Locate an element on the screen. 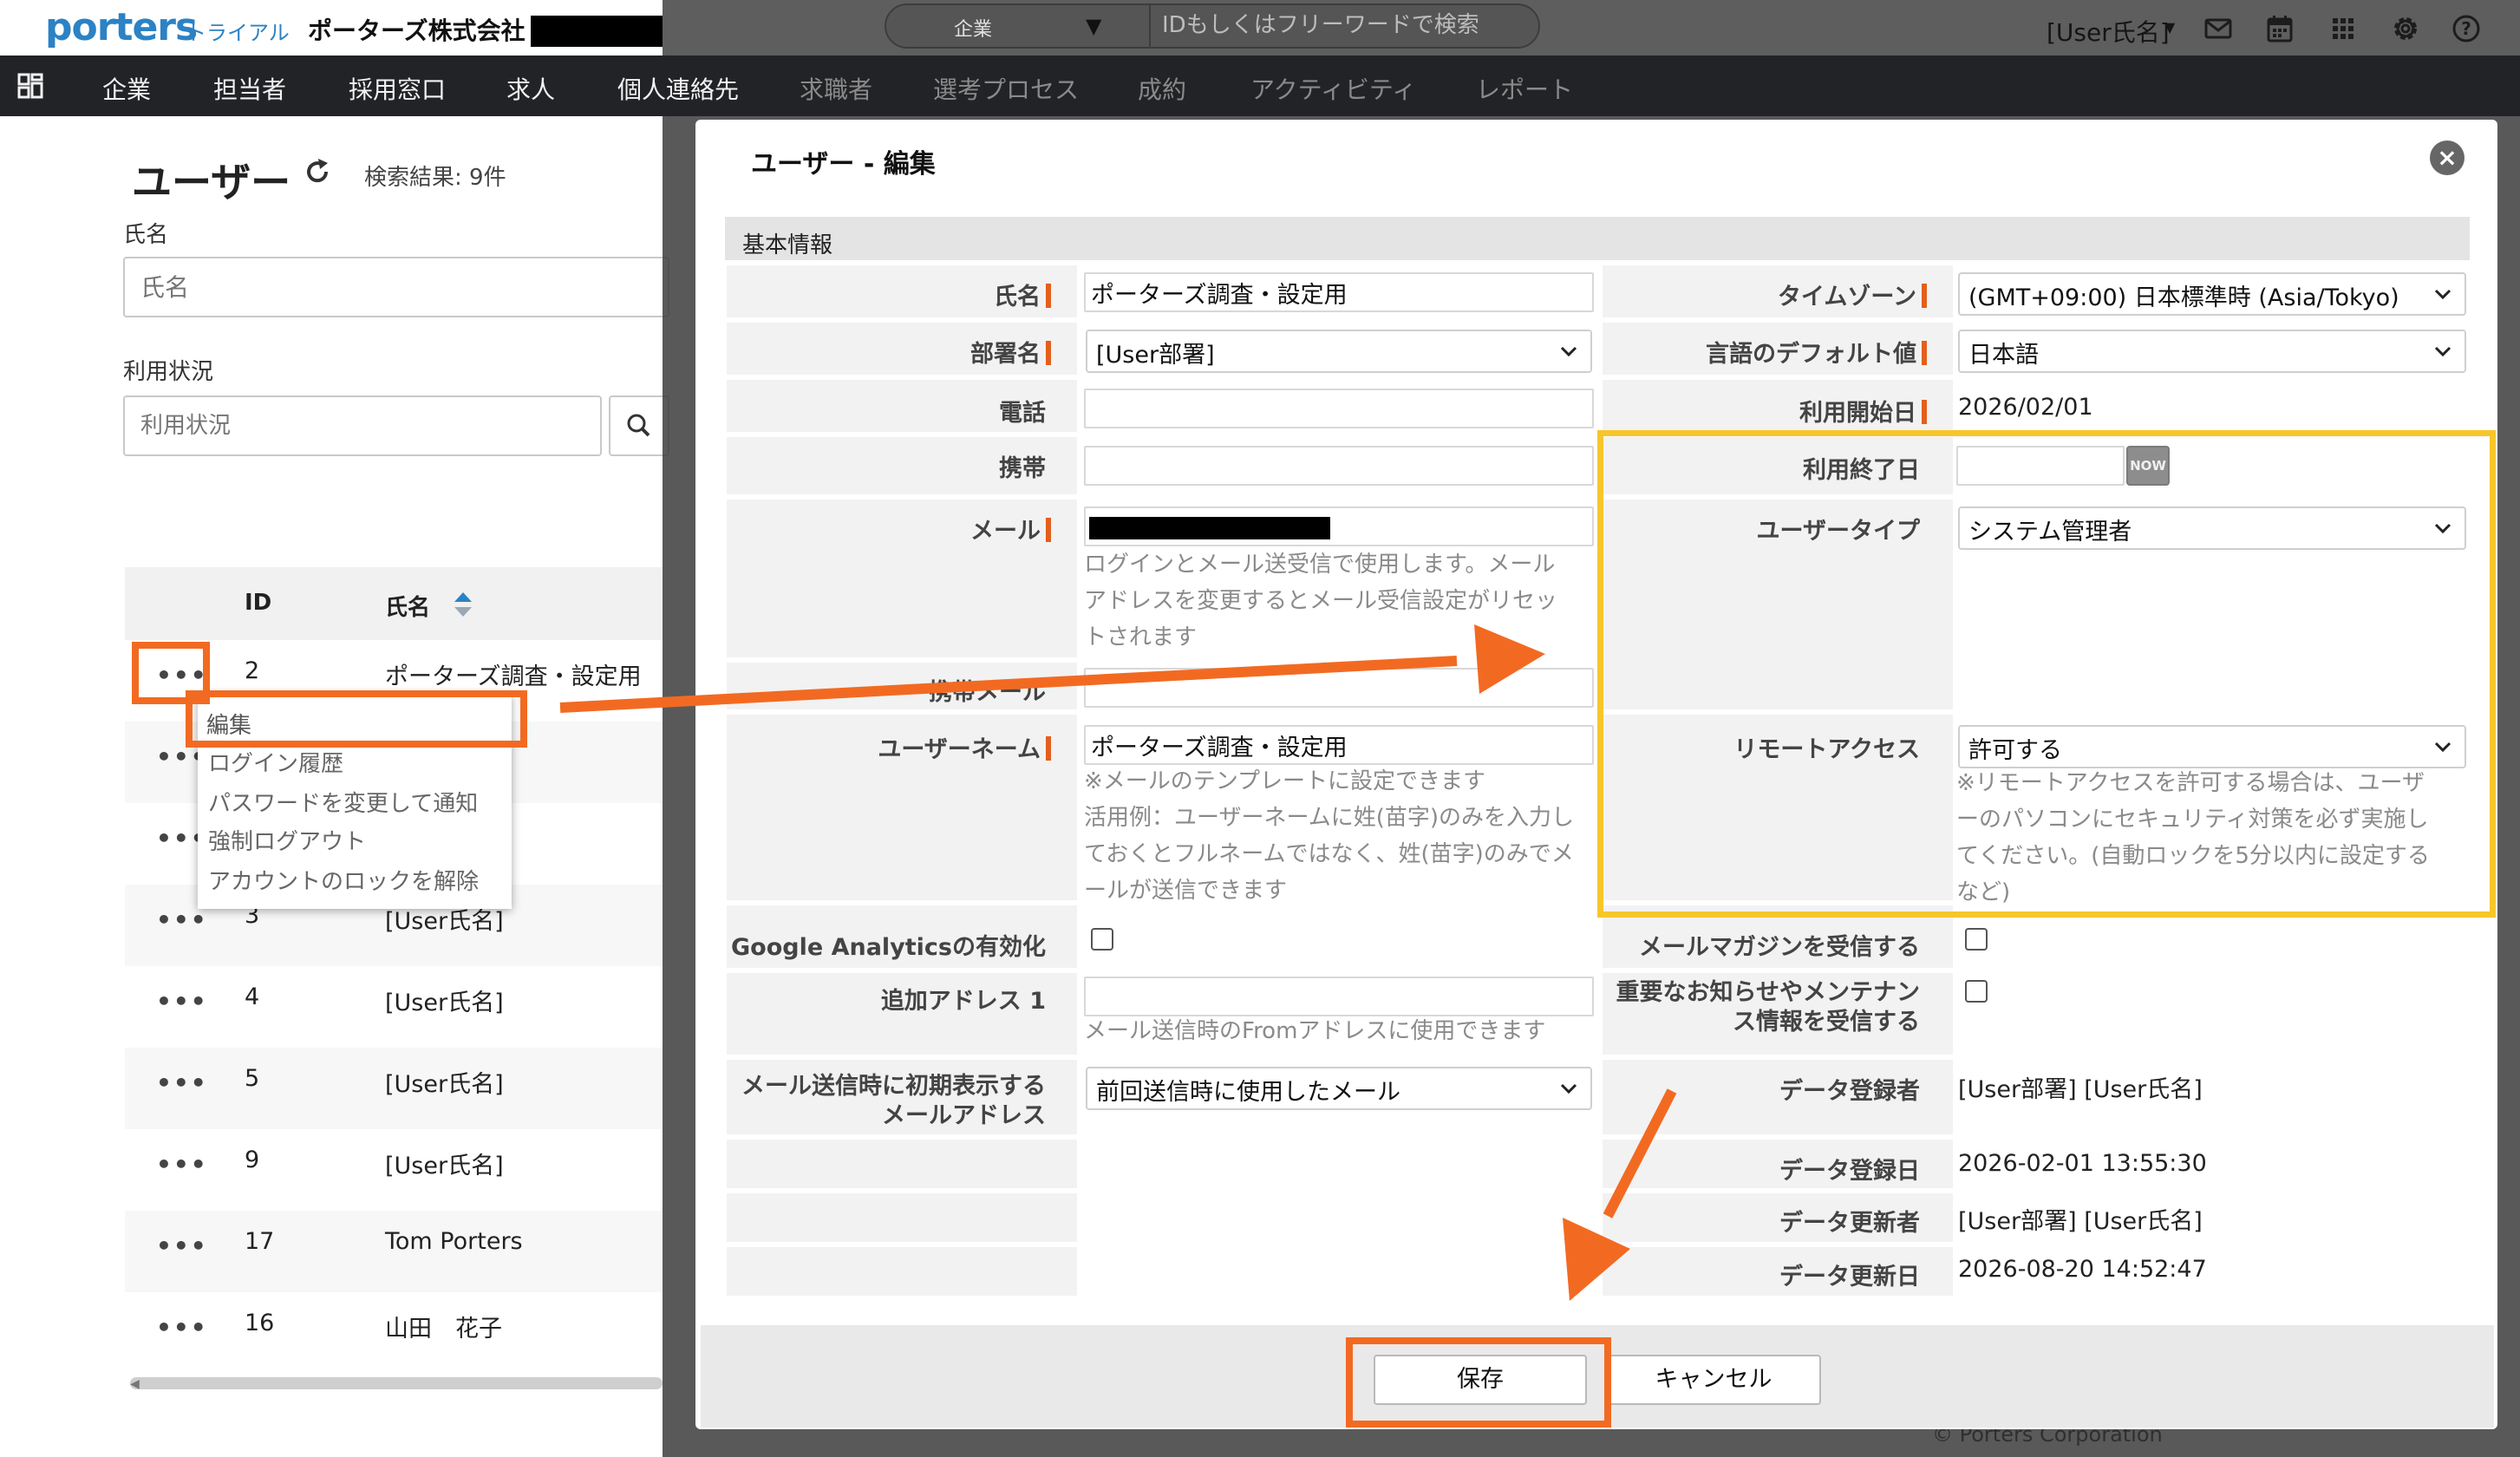 Image resolution: width=2520 pixels, height=1457 pixels. arrow-to-fields-icon is located at coordinates (1008, 685).